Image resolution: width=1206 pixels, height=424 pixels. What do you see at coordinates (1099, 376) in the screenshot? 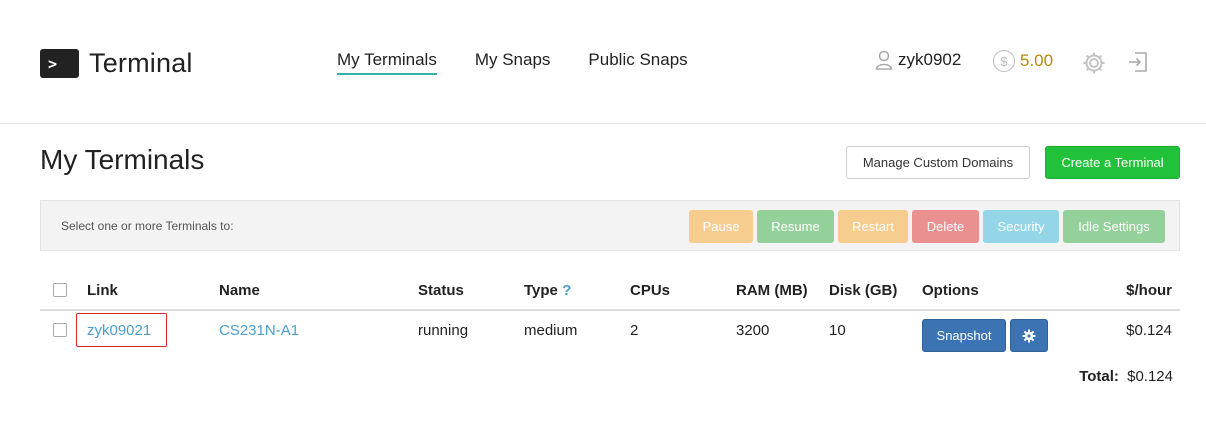
I see `total-label: Total:` at bounding box center [1099, 376].